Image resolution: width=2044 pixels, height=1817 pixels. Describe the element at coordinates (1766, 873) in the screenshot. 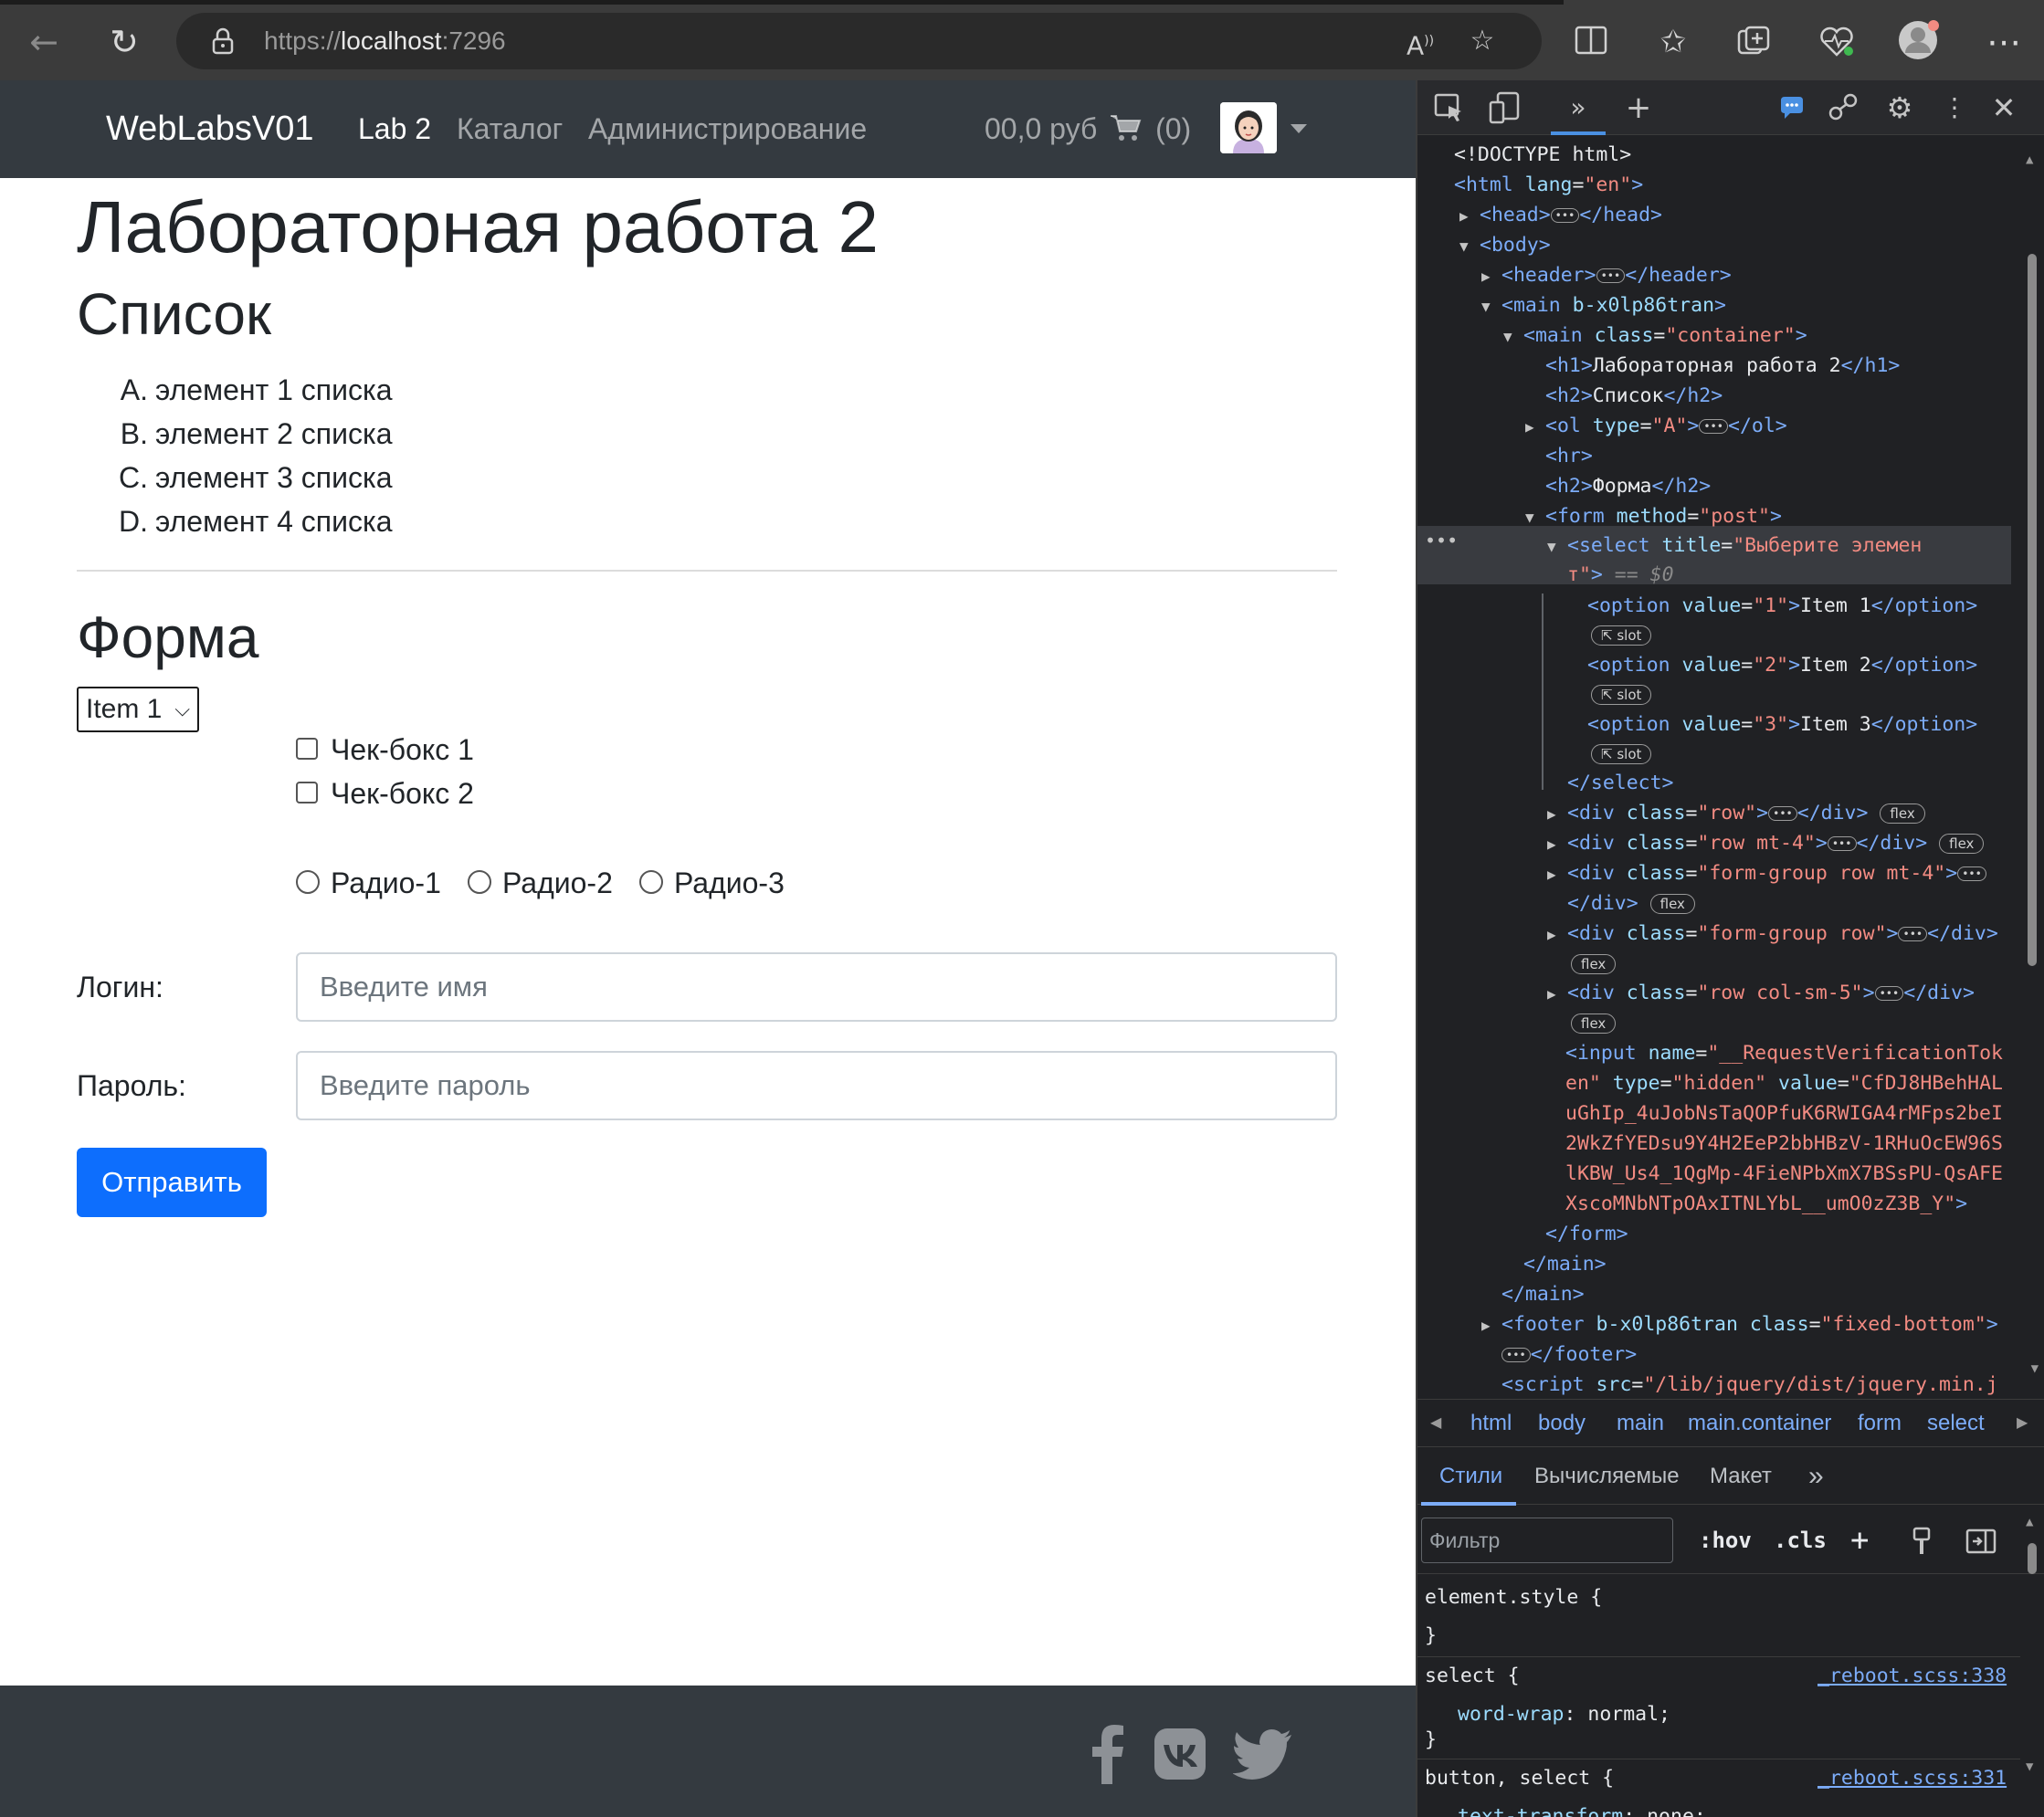

I see `dom-node: ▶ <div class="form-group row mt-4"> •••` at that location.